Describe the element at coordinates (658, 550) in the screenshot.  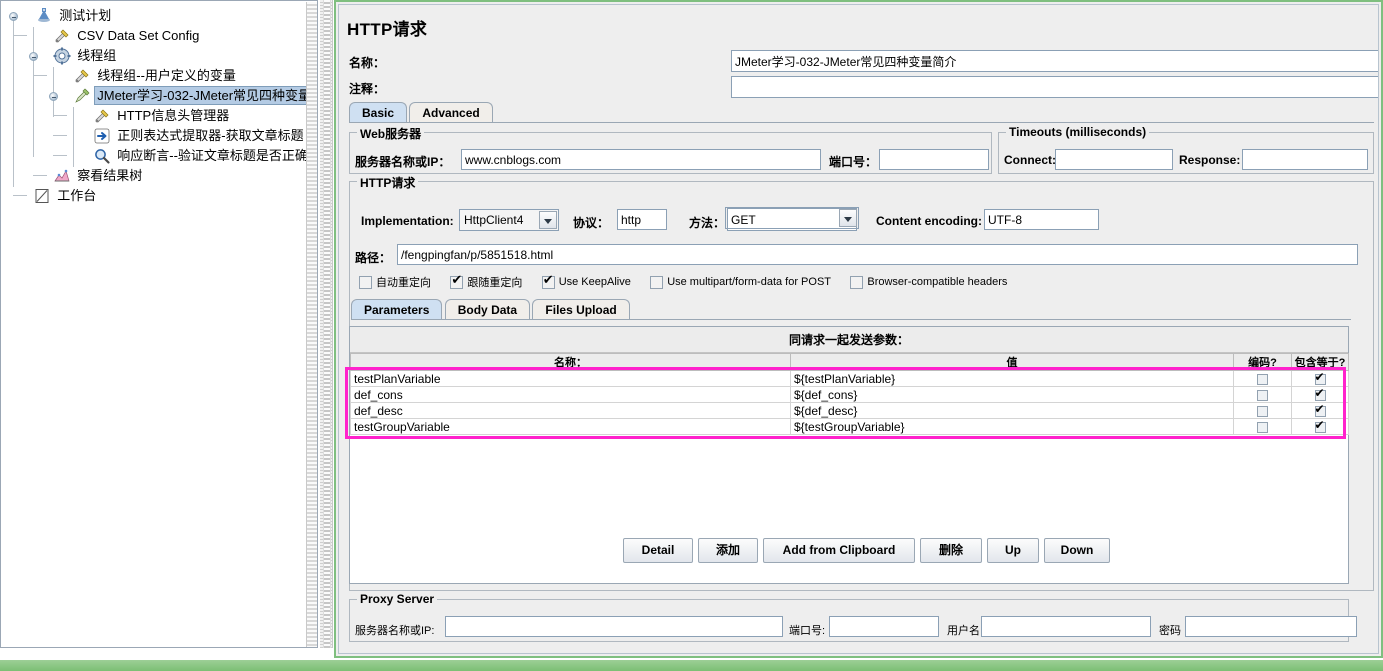
I see `detail-button: Detail` at that location.